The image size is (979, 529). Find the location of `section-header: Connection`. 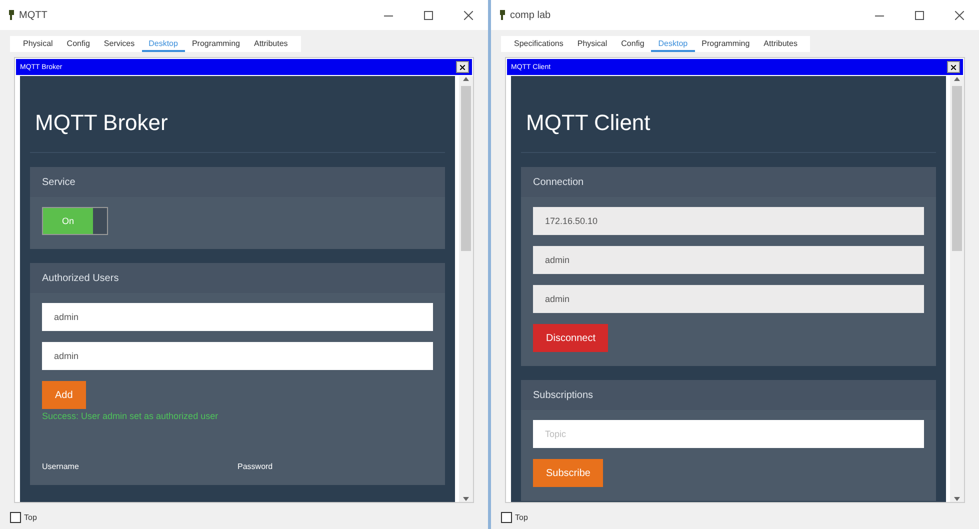

section-header: Connection is located at coordinates (728, 182).